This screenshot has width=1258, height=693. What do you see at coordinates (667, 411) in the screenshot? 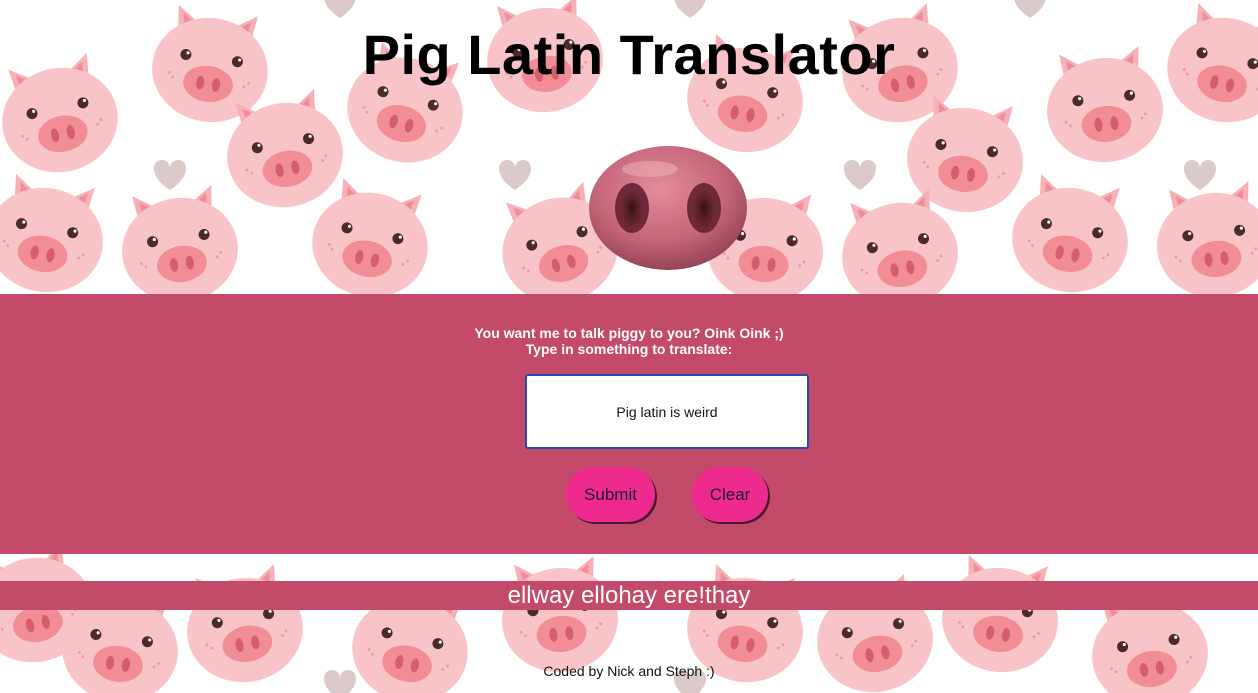
I see `translate-input` at bounding box center [667, 411].